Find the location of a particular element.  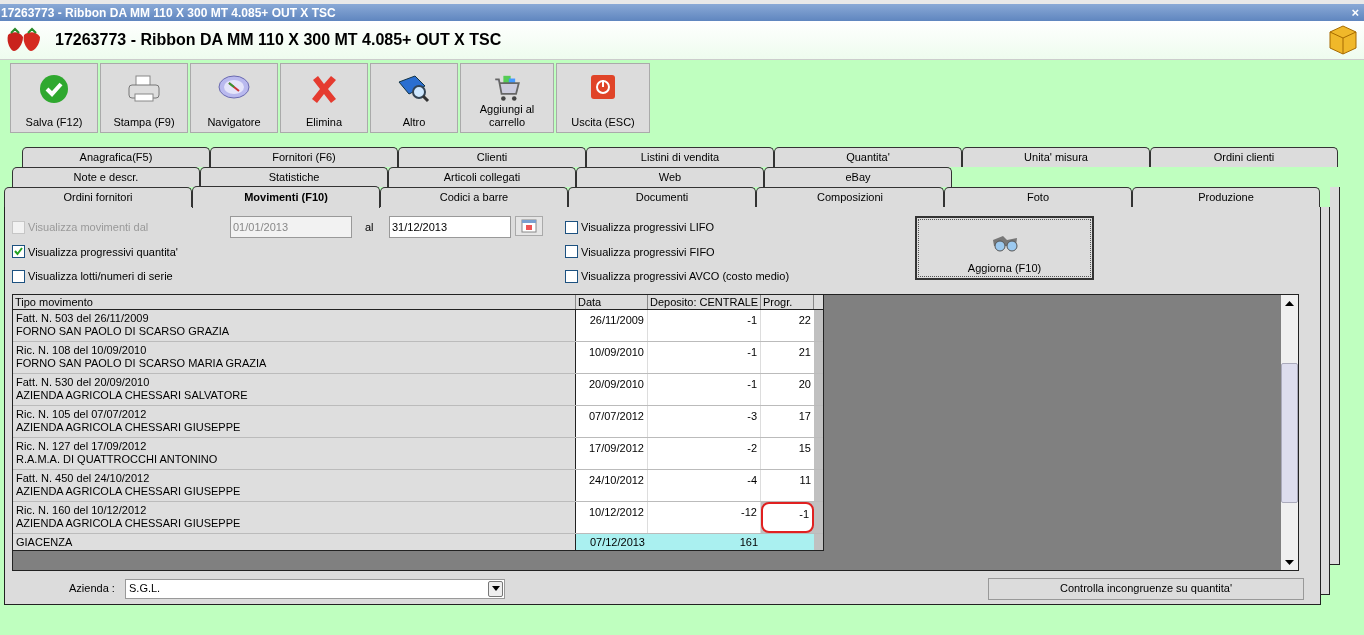

tab: Produzione is located at coordinates (1226, 197).